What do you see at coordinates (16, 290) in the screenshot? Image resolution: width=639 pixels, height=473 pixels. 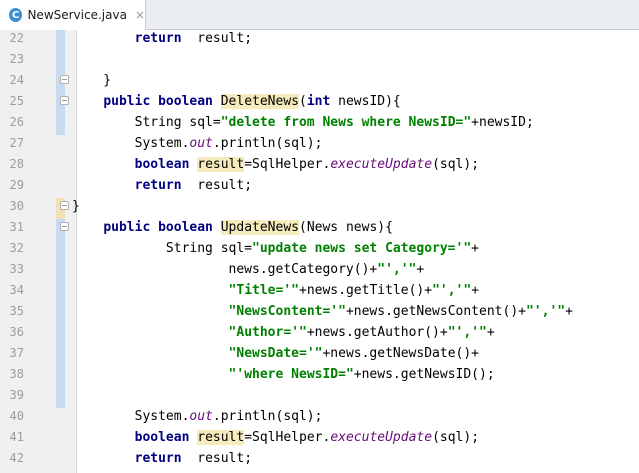 I see `line-number: 34` at bounding box center [16, 290].